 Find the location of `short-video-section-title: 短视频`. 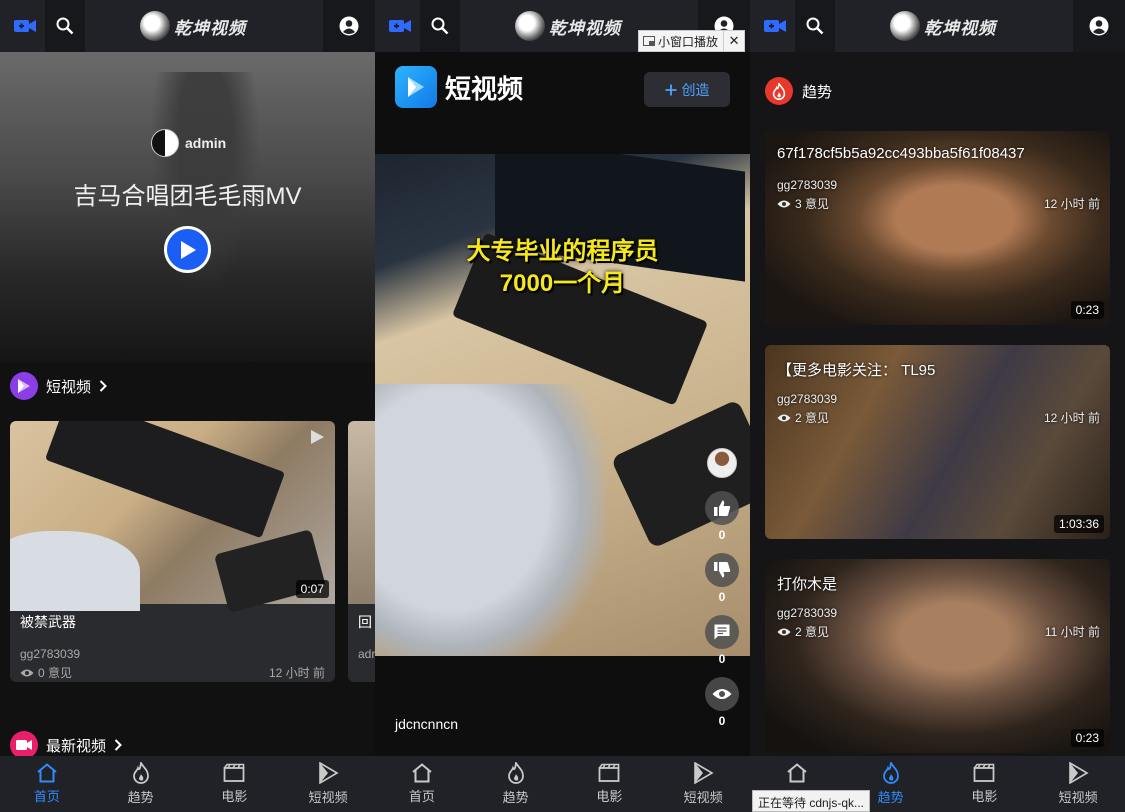

short-video-section-title: 短视频 is located at coordinates (69, 387).